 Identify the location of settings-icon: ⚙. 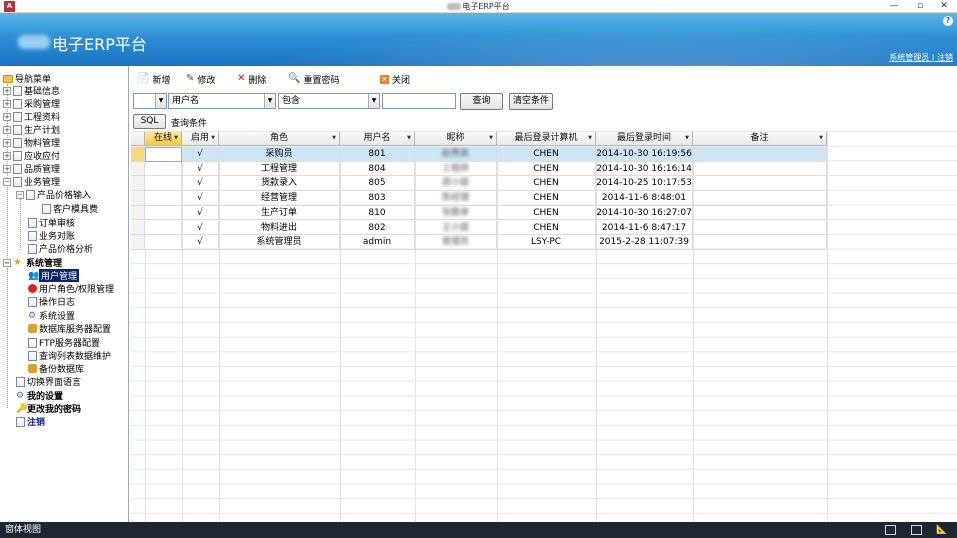
(32, 315).